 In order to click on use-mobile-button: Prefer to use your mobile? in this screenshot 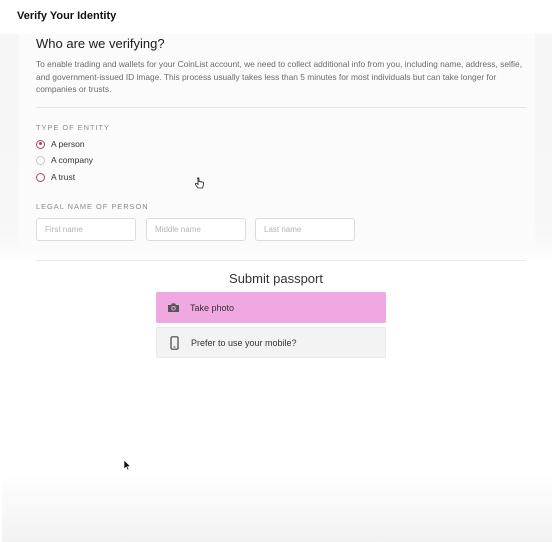, I will do `click(271, 342)`.